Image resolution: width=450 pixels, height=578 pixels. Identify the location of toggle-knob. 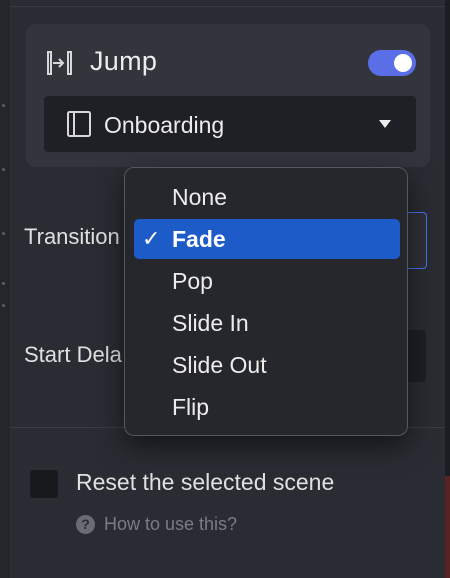
(403, 63).